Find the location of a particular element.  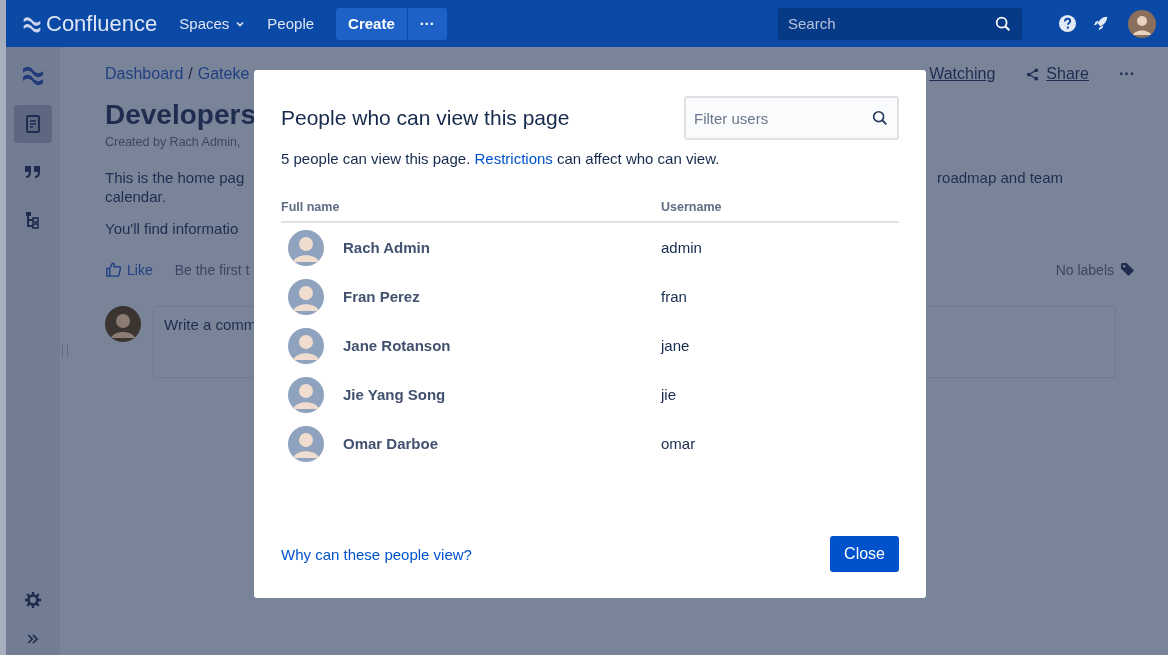

username-cell: fran is located at coordinates (674, 296).